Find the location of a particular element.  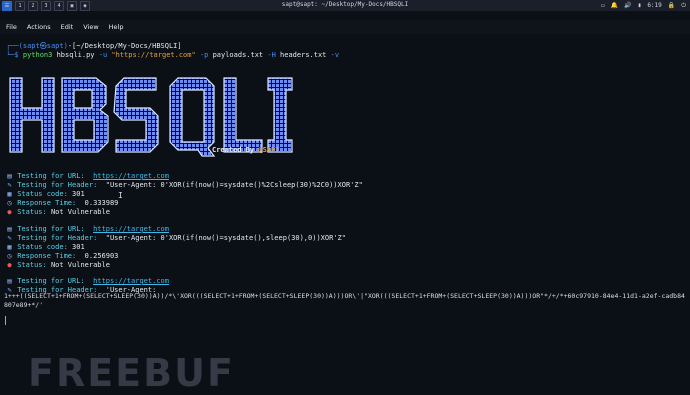

workspace-switcher: ☰ 1 2 3 4 ▣ ◉ is located at coordinates (45, 5).